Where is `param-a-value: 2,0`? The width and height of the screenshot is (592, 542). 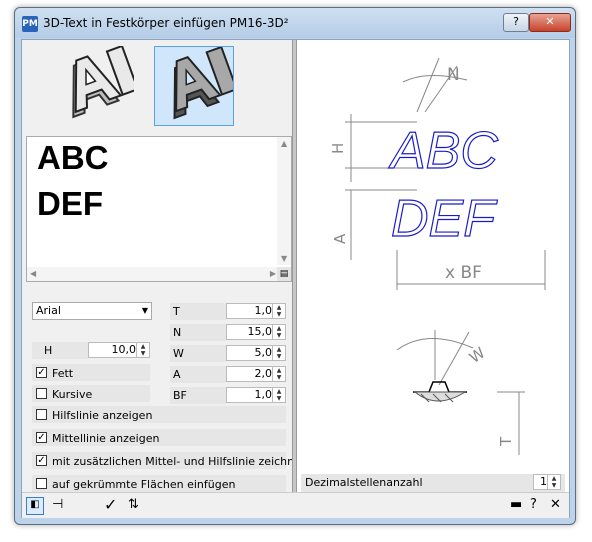 param-a-value: 2,0 is located at coordinates (263, 373).